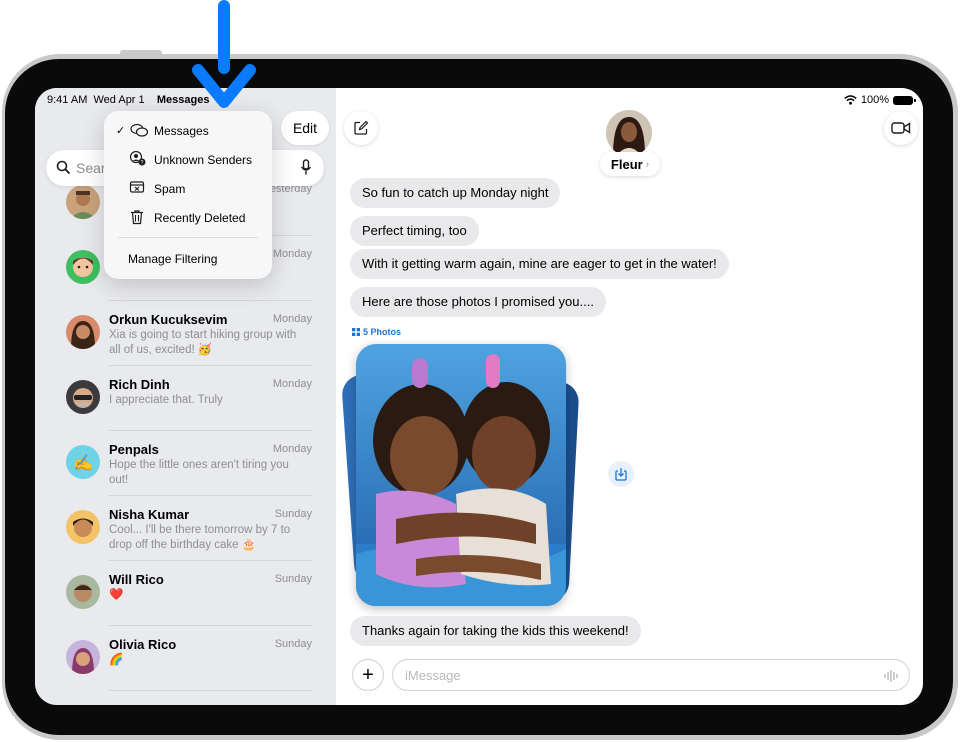 The width and height of the screenshot is (960, 742). I want to click on save-photo-button, so click(621, 474).